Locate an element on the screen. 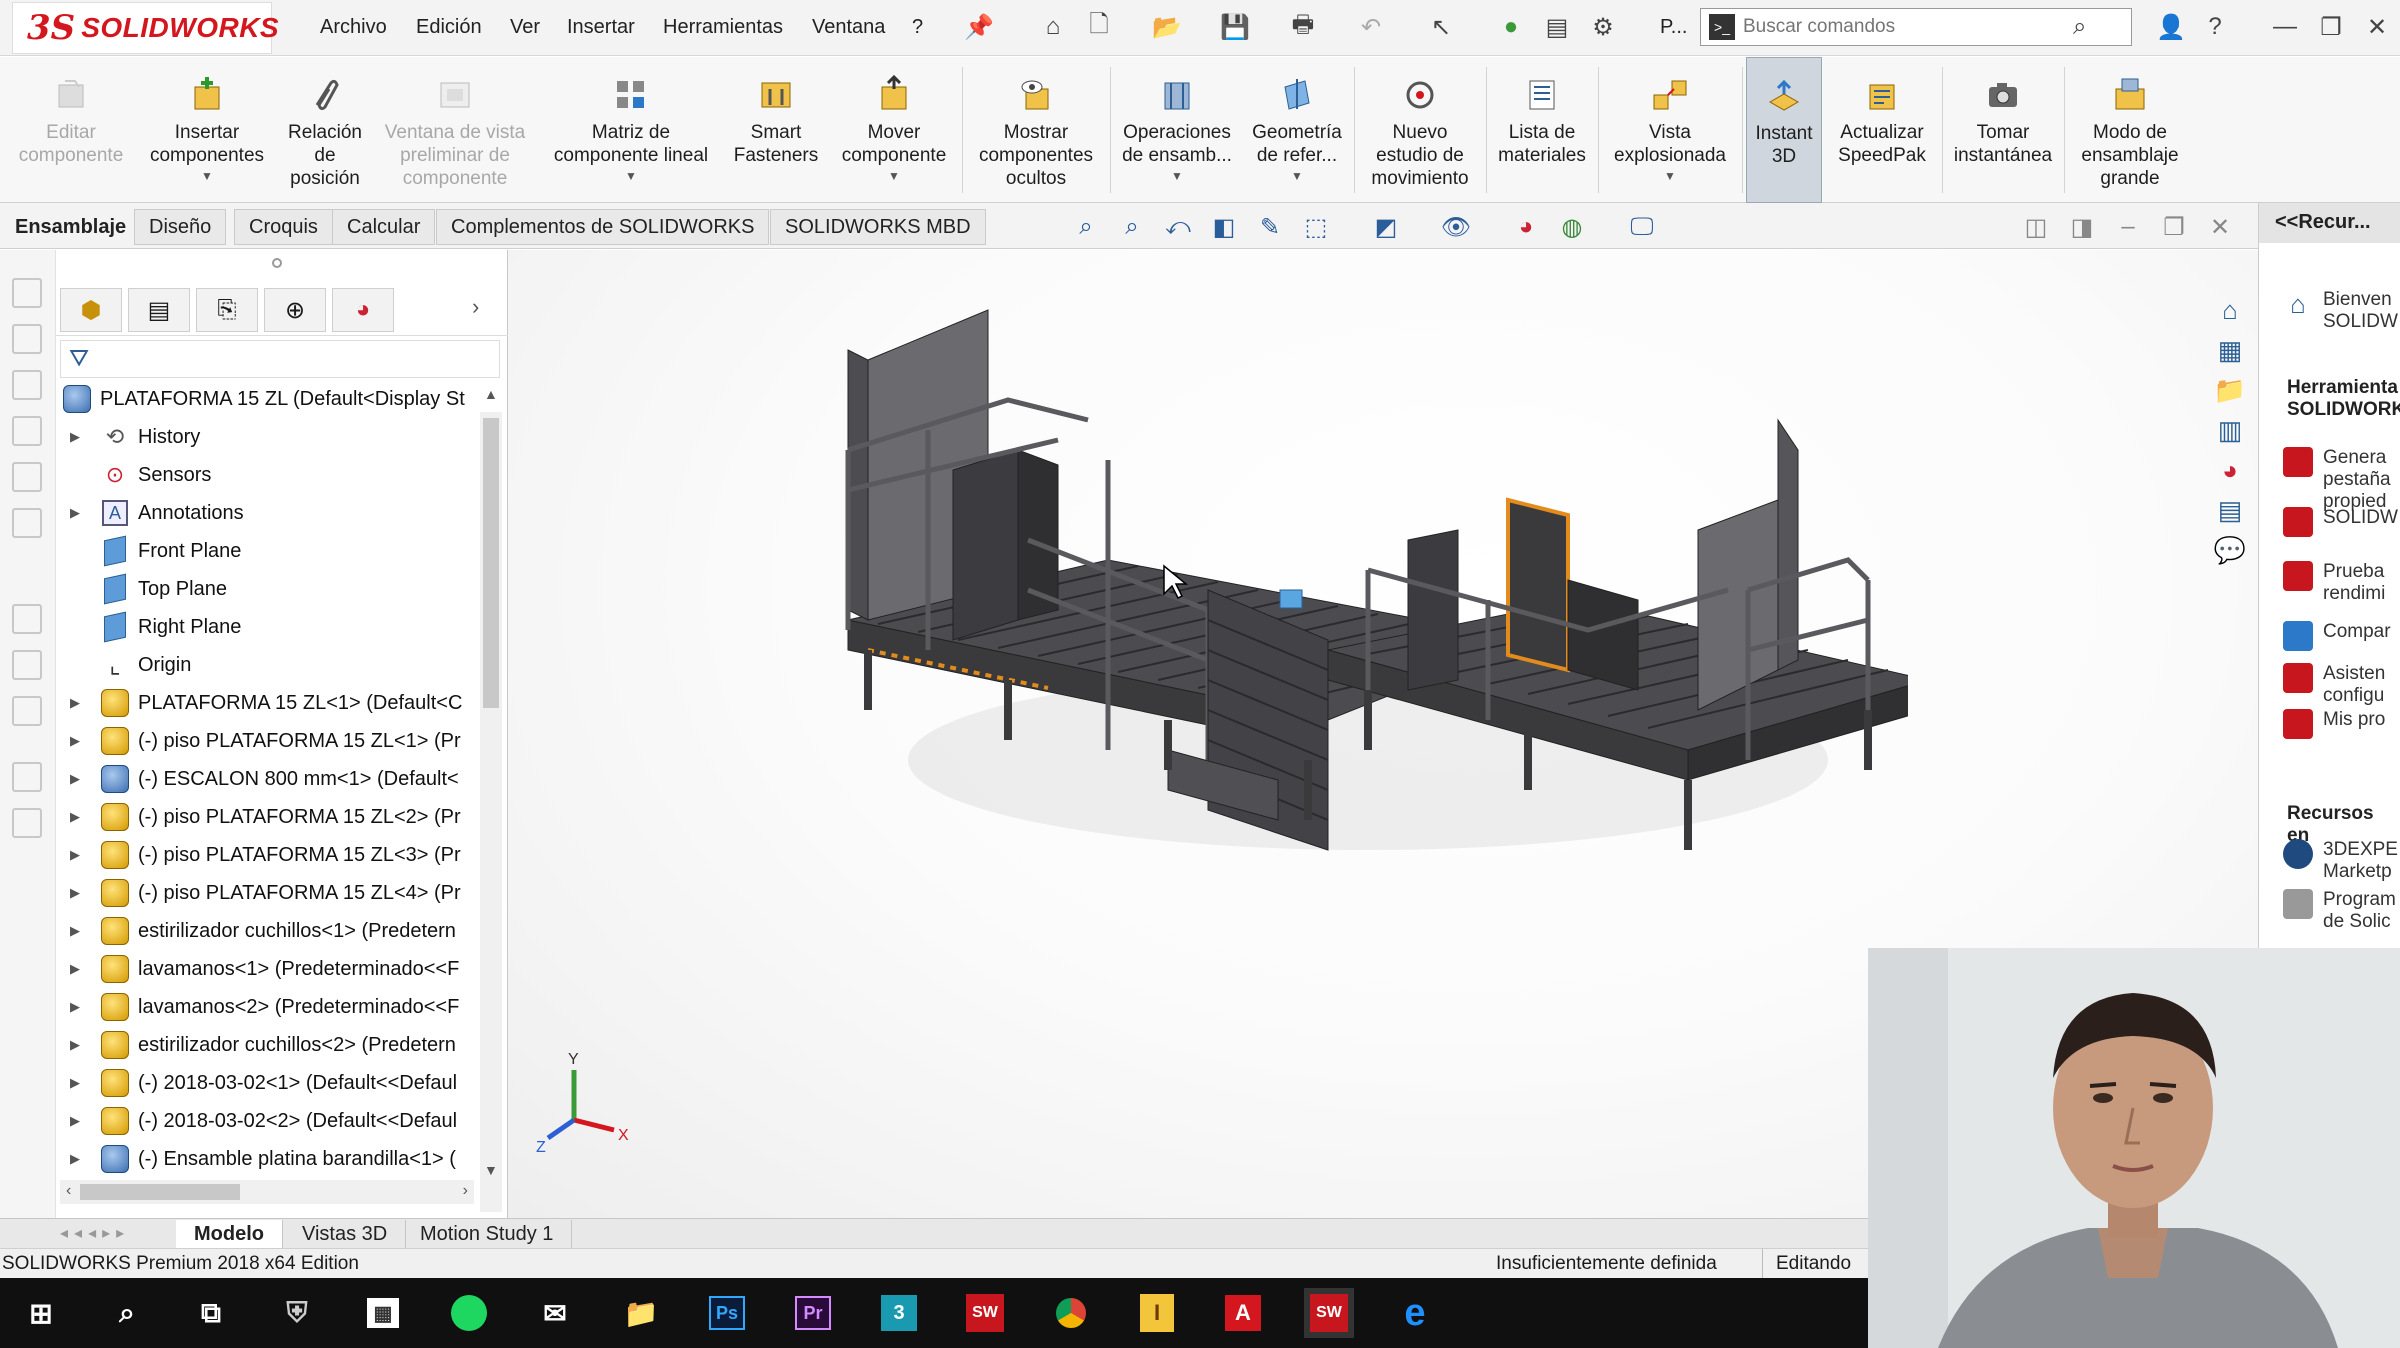 The image size is (2400, 1348). new-document-icon: 🗋 is located at coordinates (1099, 27).